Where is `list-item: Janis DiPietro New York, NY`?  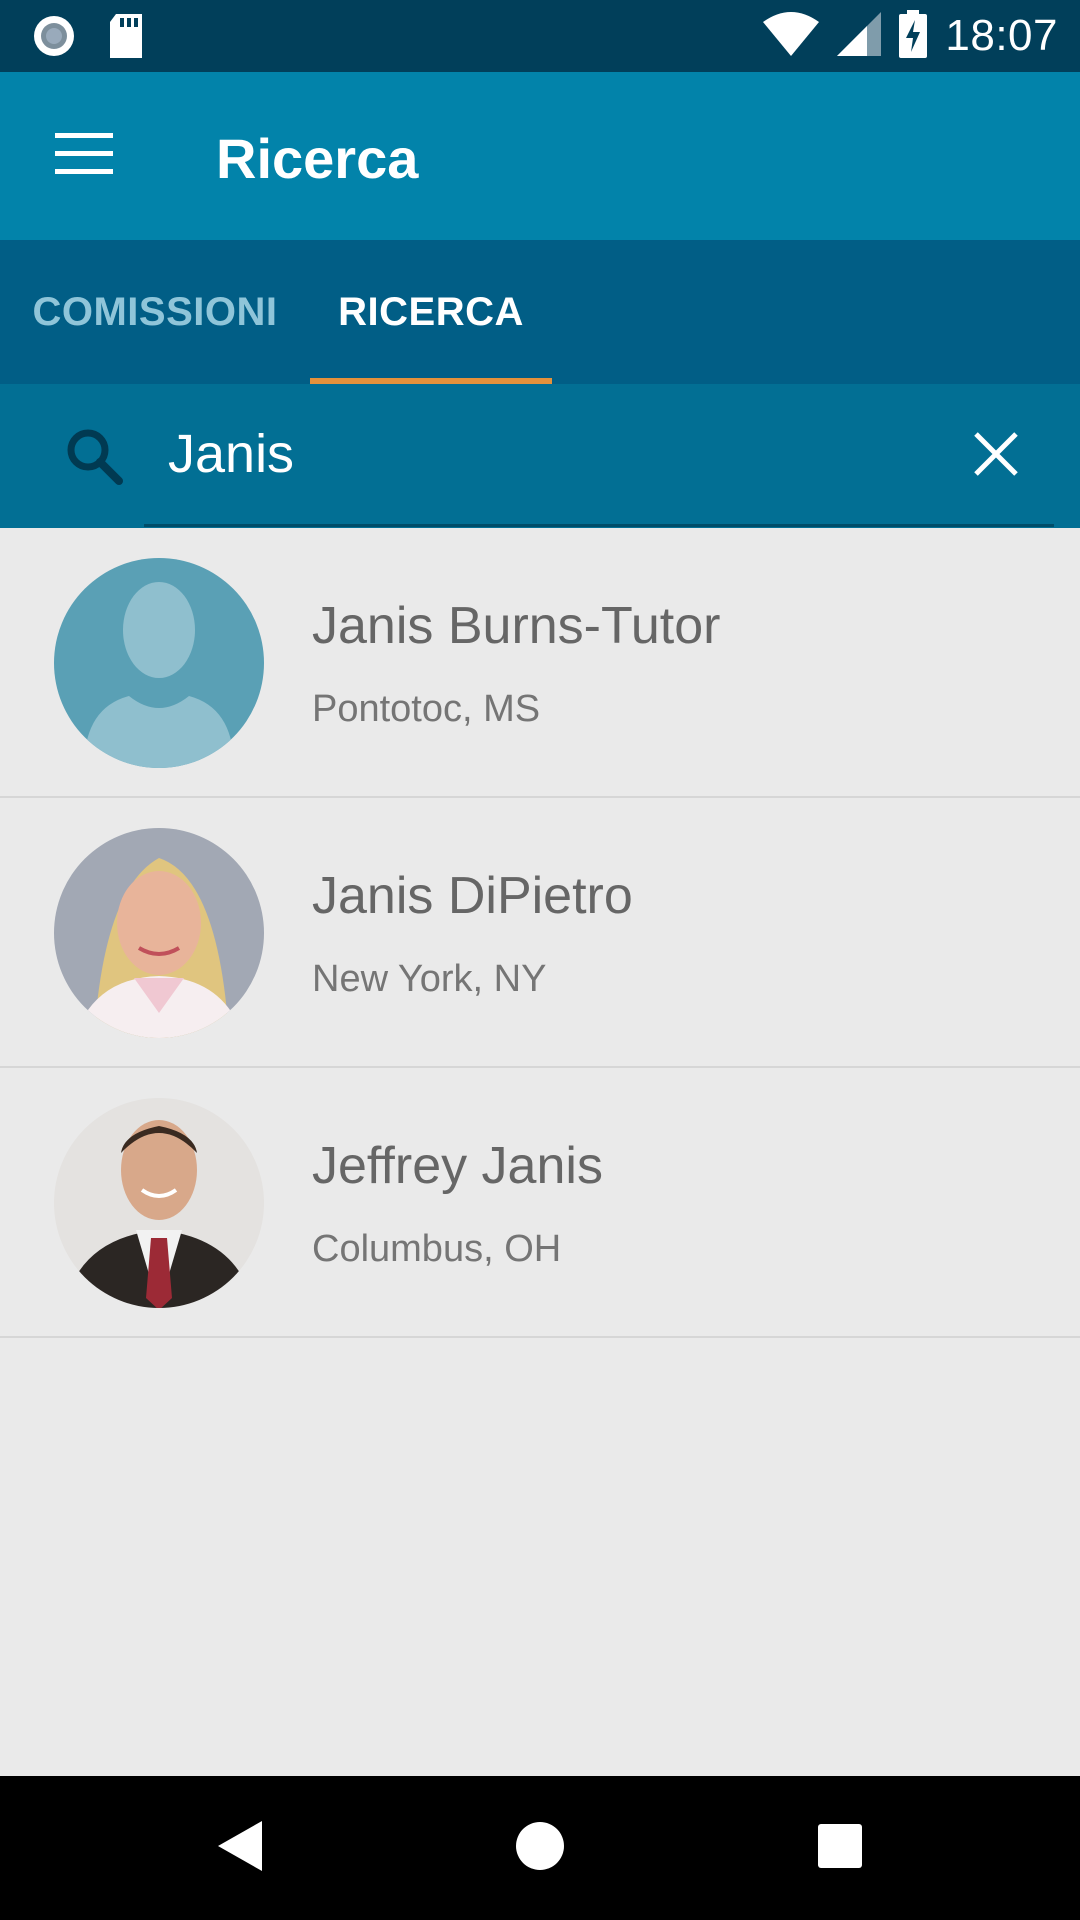
list-item: Janis DiPietro New York, NY is located at coordinates (540, 933).